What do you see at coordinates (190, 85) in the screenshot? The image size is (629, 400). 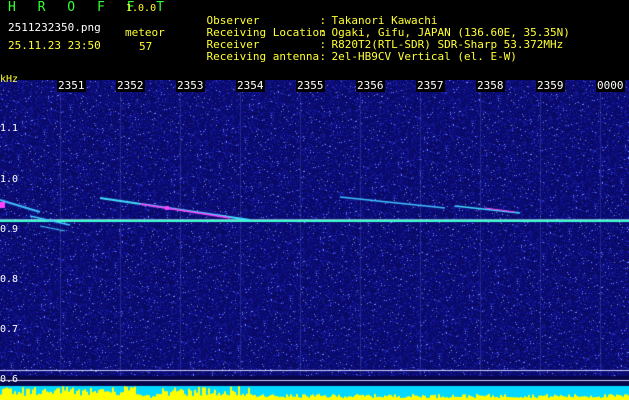 I see `time-tick-label: 2353` at bounding box center [190, 85].